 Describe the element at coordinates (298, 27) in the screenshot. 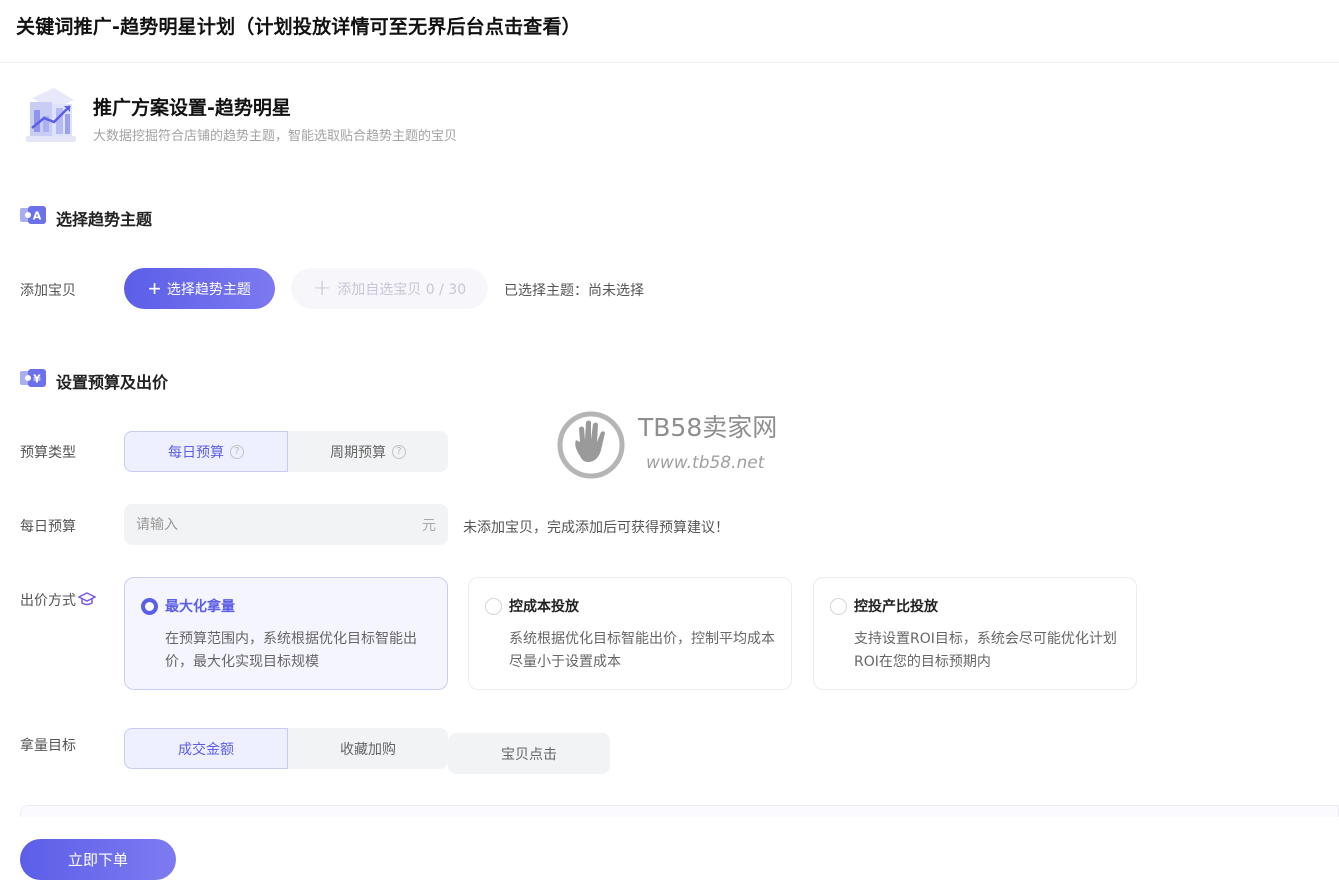

I see `page-title: 关键词推广-趋势明星计划（计划投放详情可至无界后台点击查看）` at that location.